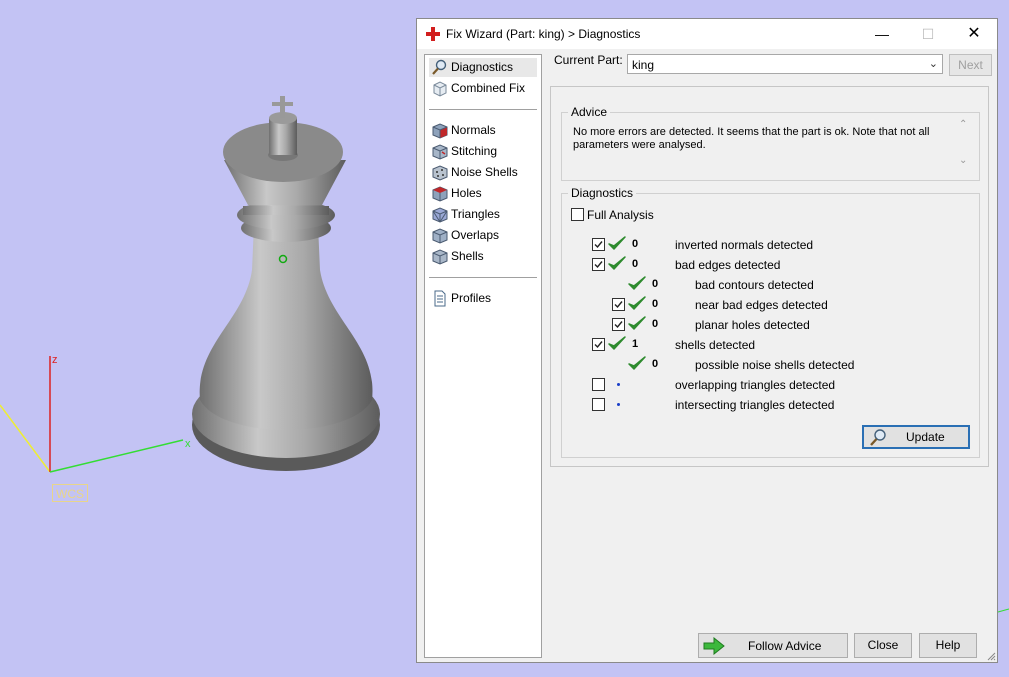 Image resolution: width=1009 pixels, height=677 pixels. What do you see at coordinates (471, 298) in the screenshot?
I see `nav-label: Profiles` at bounding box center [471, 298].